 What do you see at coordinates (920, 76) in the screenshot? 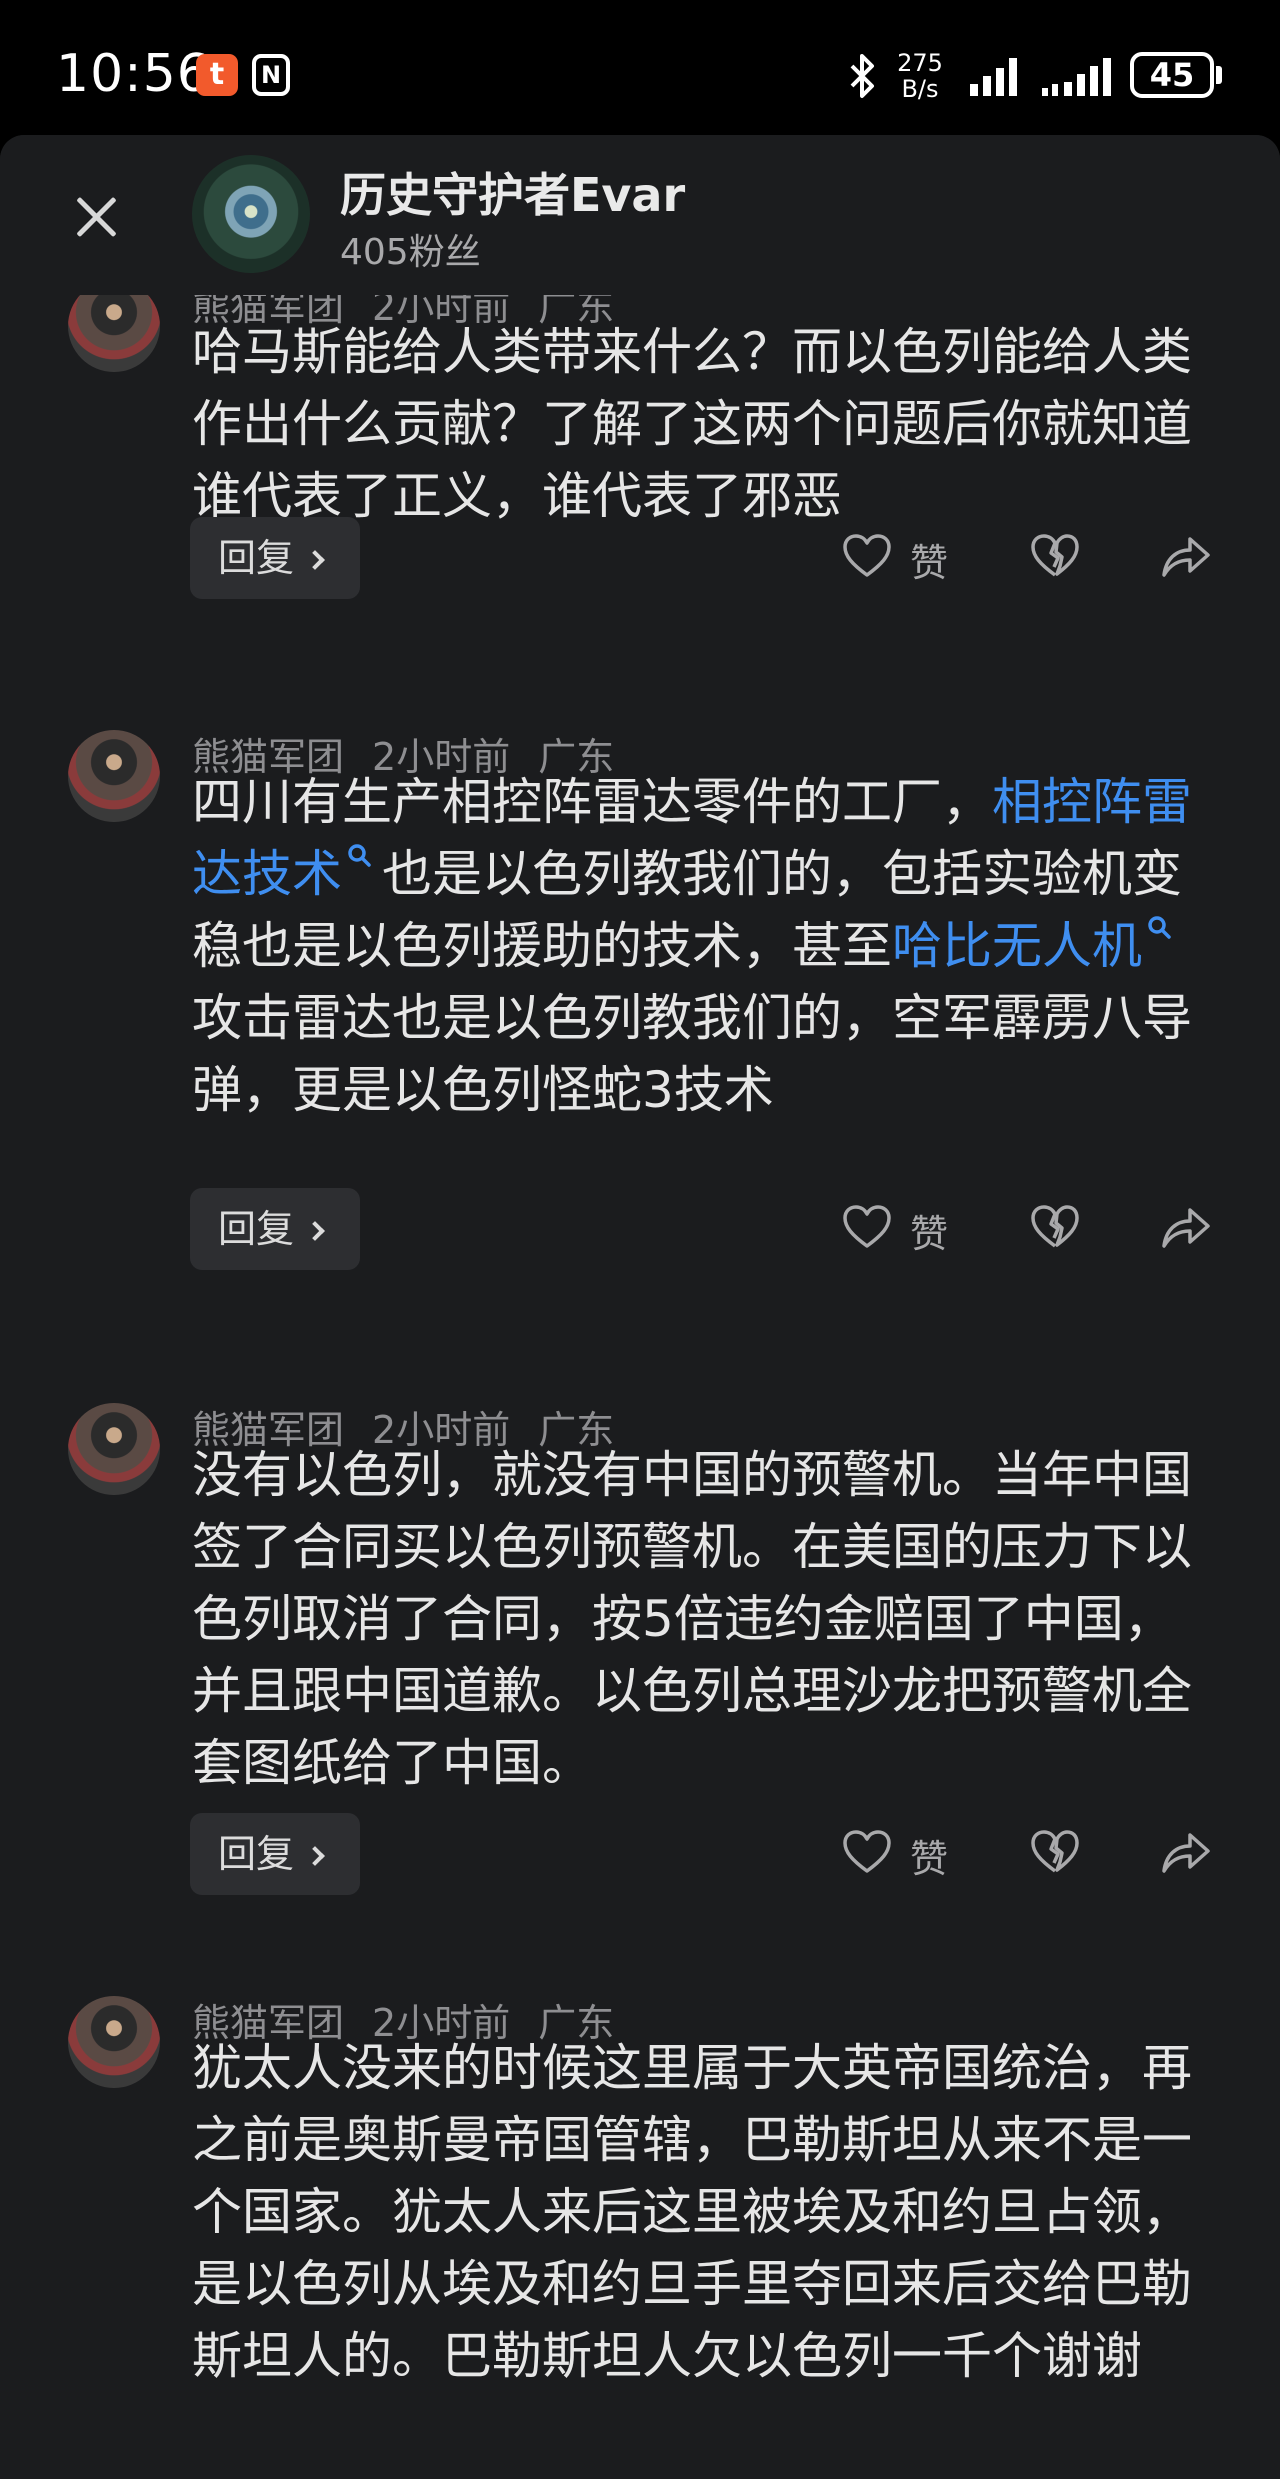
I see `network-speed: 275 B/s` at bounding box center [920, 76].